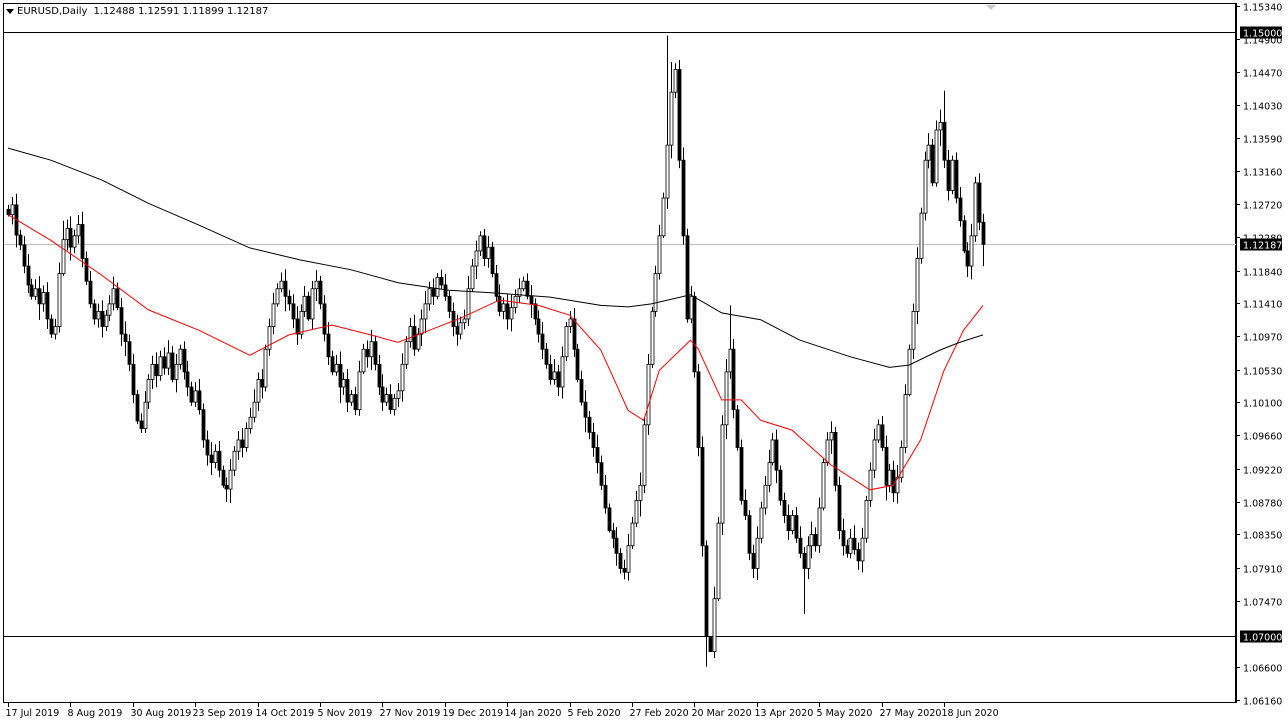 The width and height of the screenshot is (1288, 725). I want to click on x-tick-label: 14 Oct 2019, so click(285, 713).